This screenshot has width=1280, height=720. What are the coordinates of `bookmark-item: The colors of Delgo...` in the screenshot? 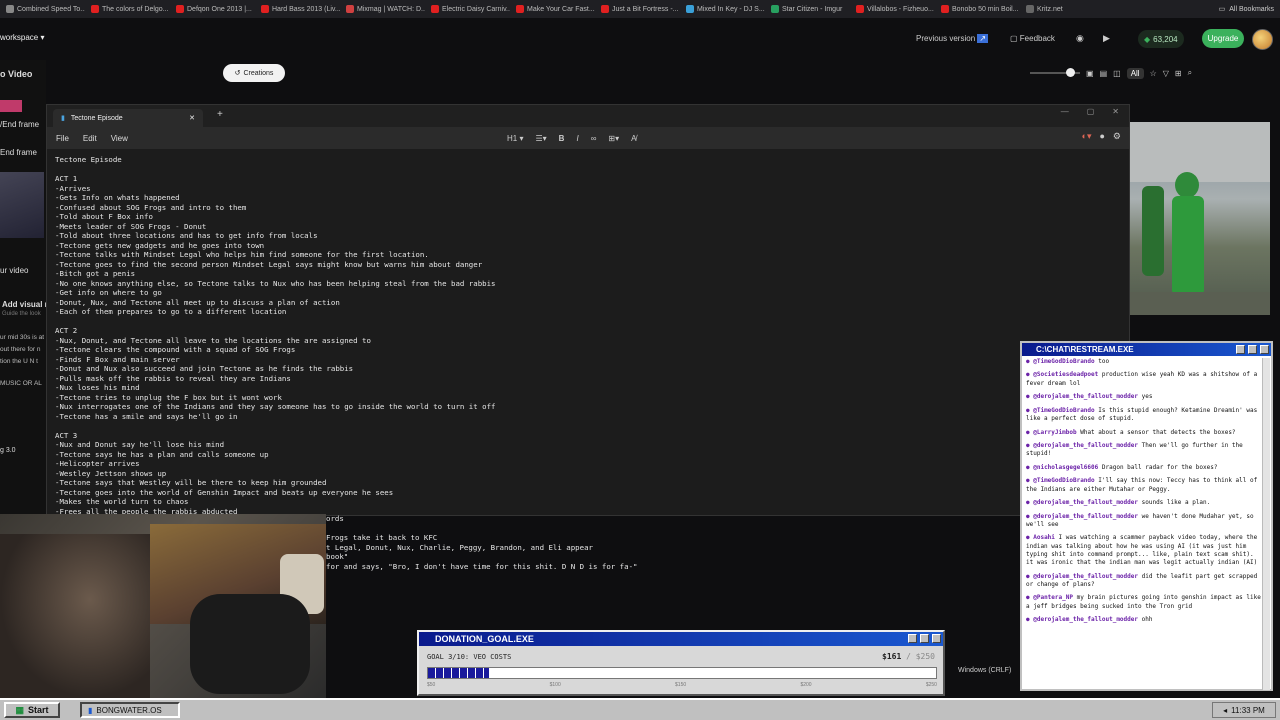 It's located at (127, 9).